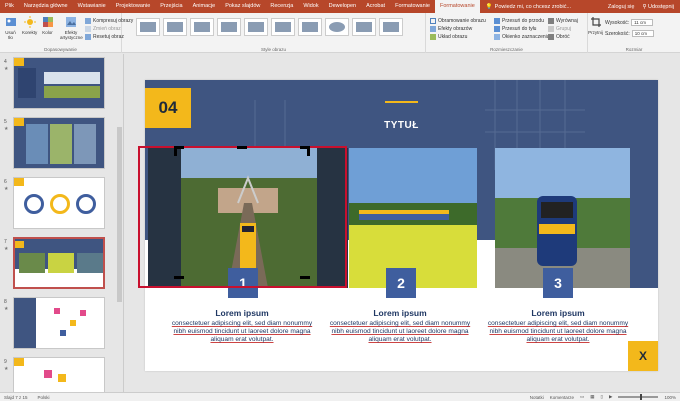 The width and height of the screenshot is (680, 401). What do you see at coordinates (59, 206) in the screenshot?
I see `slide-thumbnail: 6 ★` at bounding box center [59, 206].